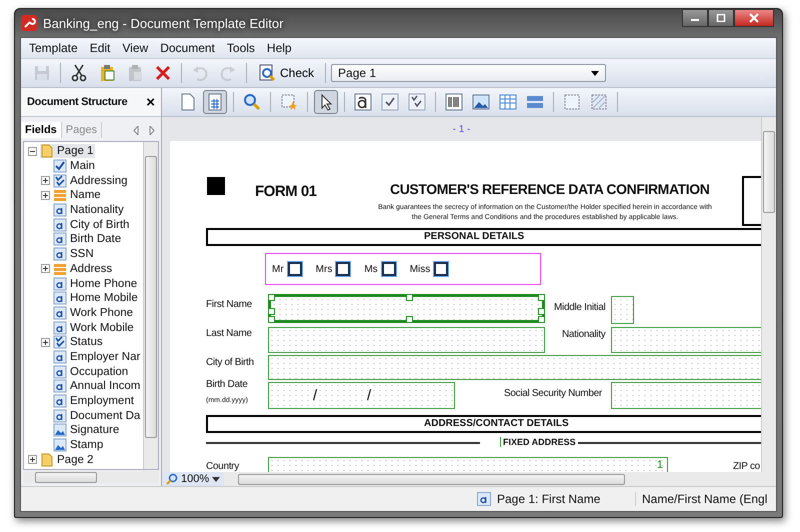  What do you see at coordinates (78, 195) in the screenshot?
I see `tree-item: Name` at bounding box center [78, 195].